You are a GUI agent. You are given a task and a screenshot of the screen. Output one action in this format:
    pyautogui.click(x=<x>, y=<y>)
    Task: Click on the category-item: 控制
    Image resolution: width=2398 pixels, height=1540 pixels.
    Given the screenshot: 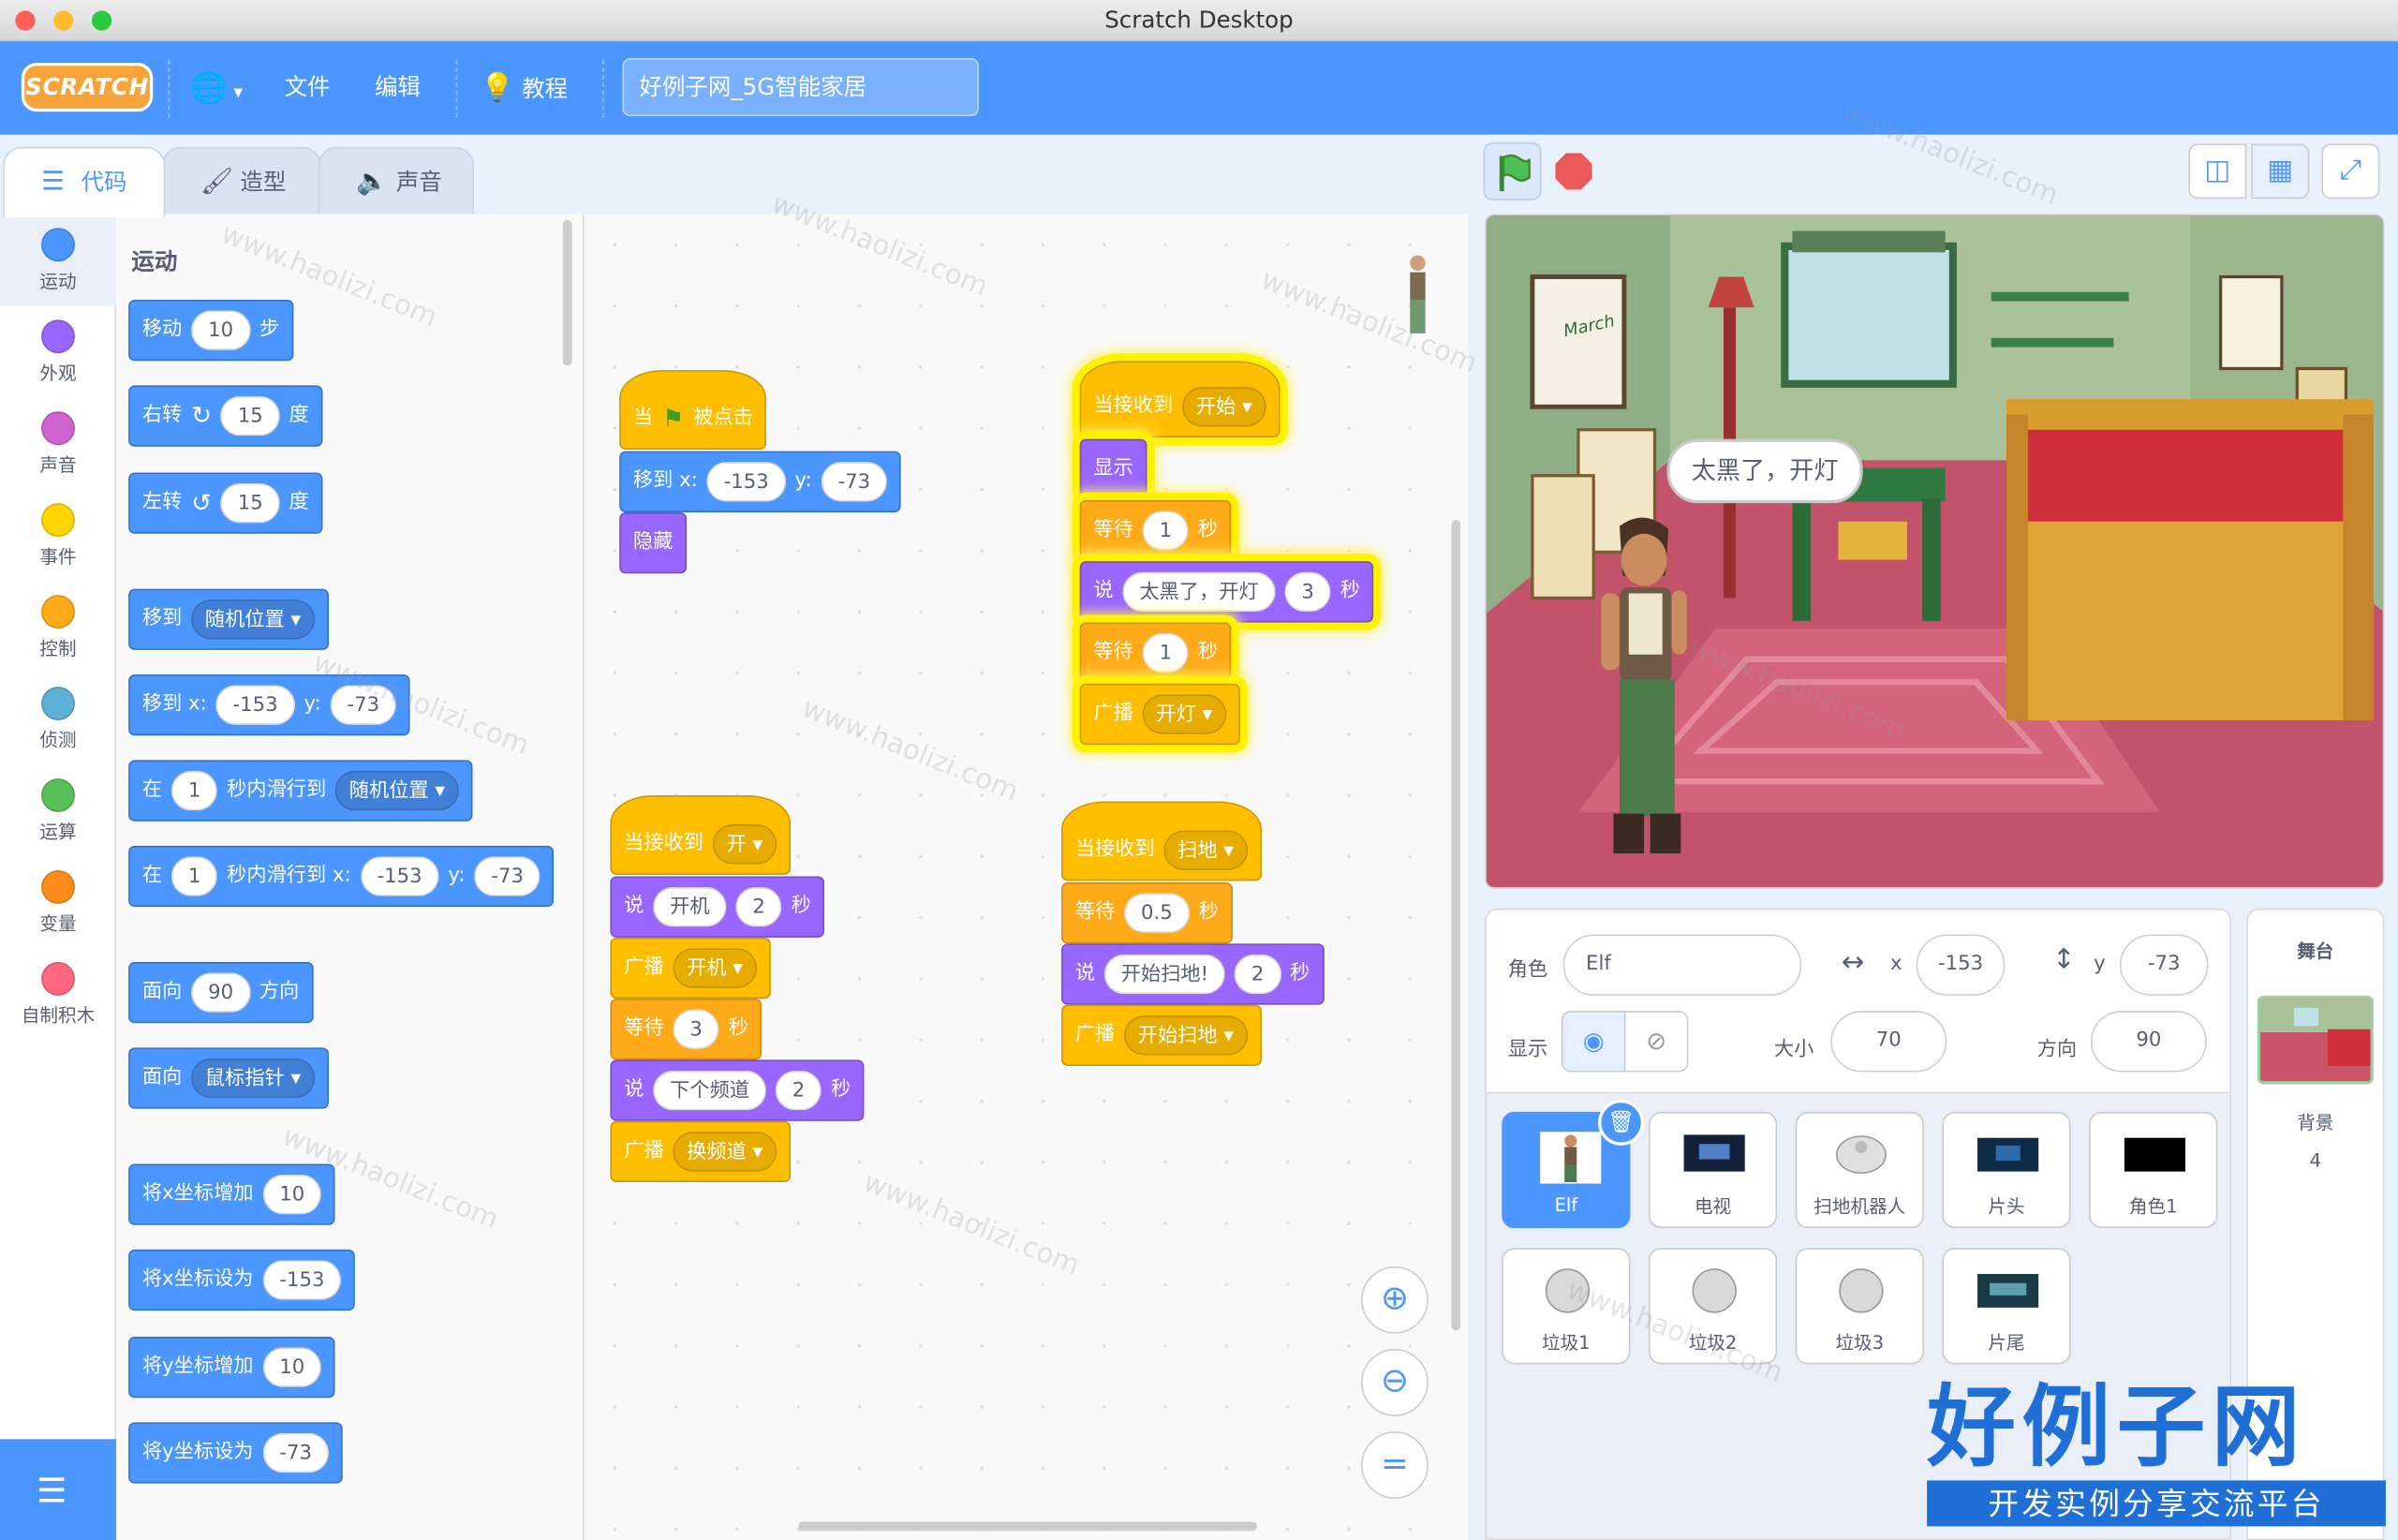 What is the action you would take?
    pyautogui.click(x=58, y=627)
    